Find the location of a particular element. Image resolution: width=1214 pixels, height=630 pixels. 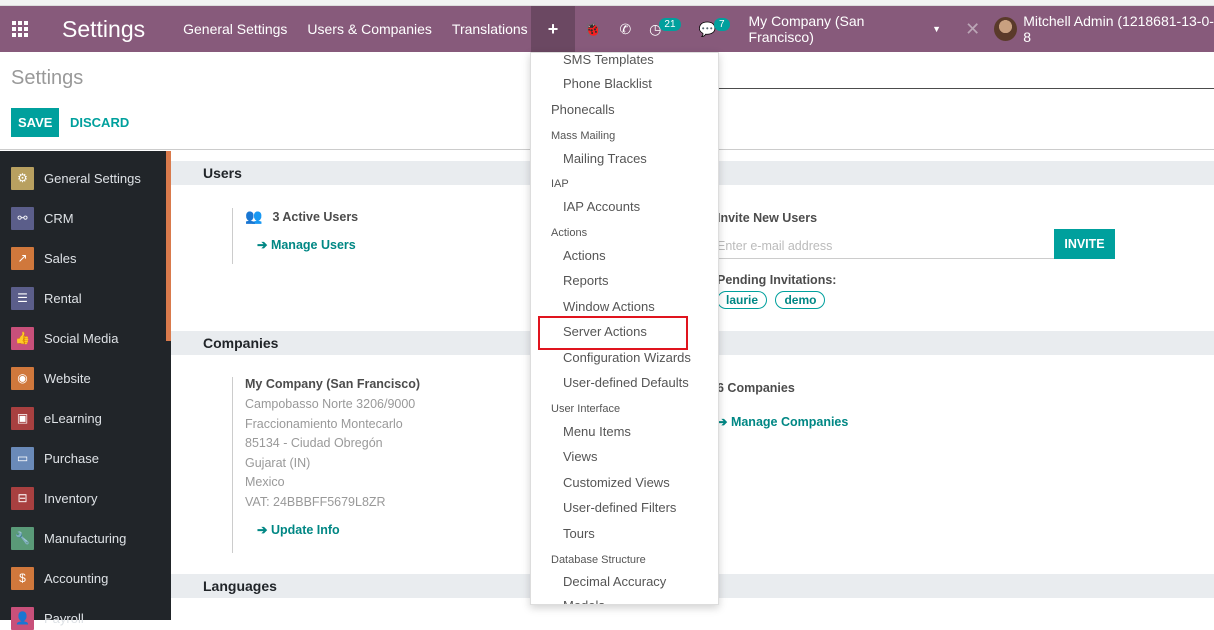

menu-item: Decimal Accuracy is located at coordinates (614, 581).